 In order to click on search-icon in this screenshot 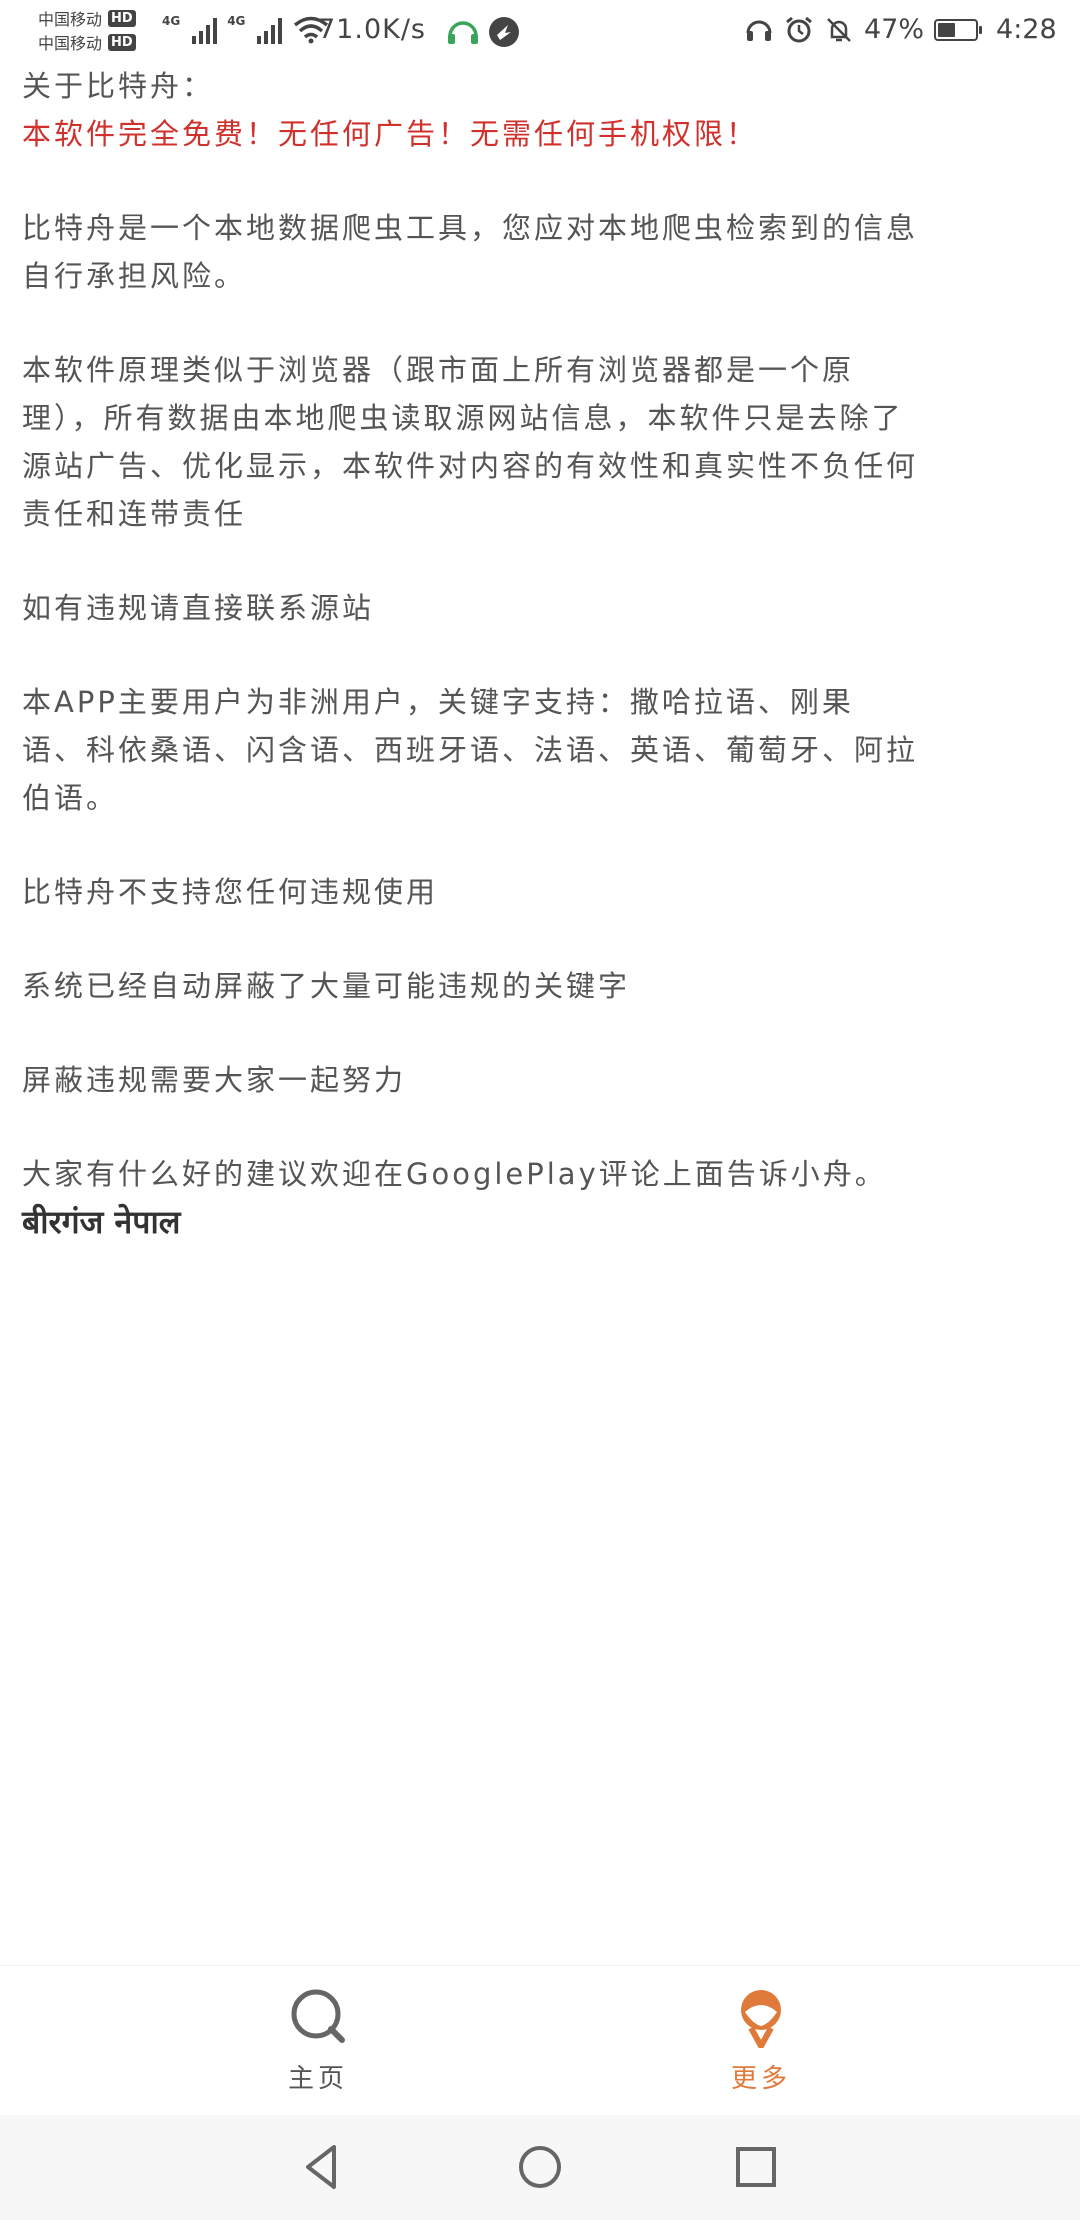, I will do `click(318, 2016)`.